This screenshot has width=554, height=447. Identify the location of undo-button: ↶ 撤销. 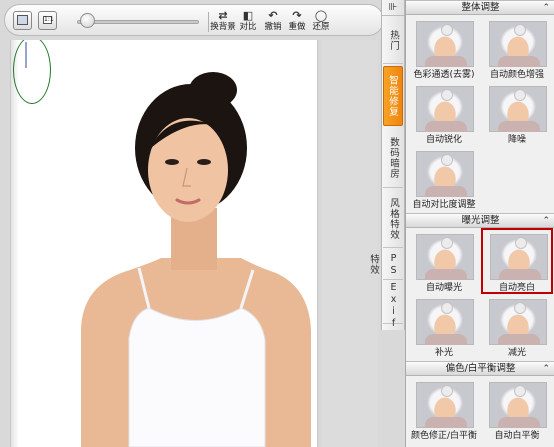
(273, 22).